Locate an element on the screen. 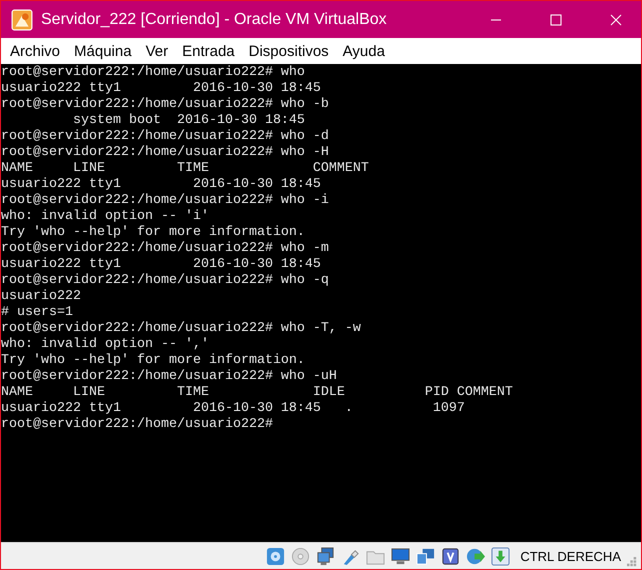  window-title: Servidor_222 [Corriendo] - Oracle VM VirtualBox is located at coordinates (214, 19).